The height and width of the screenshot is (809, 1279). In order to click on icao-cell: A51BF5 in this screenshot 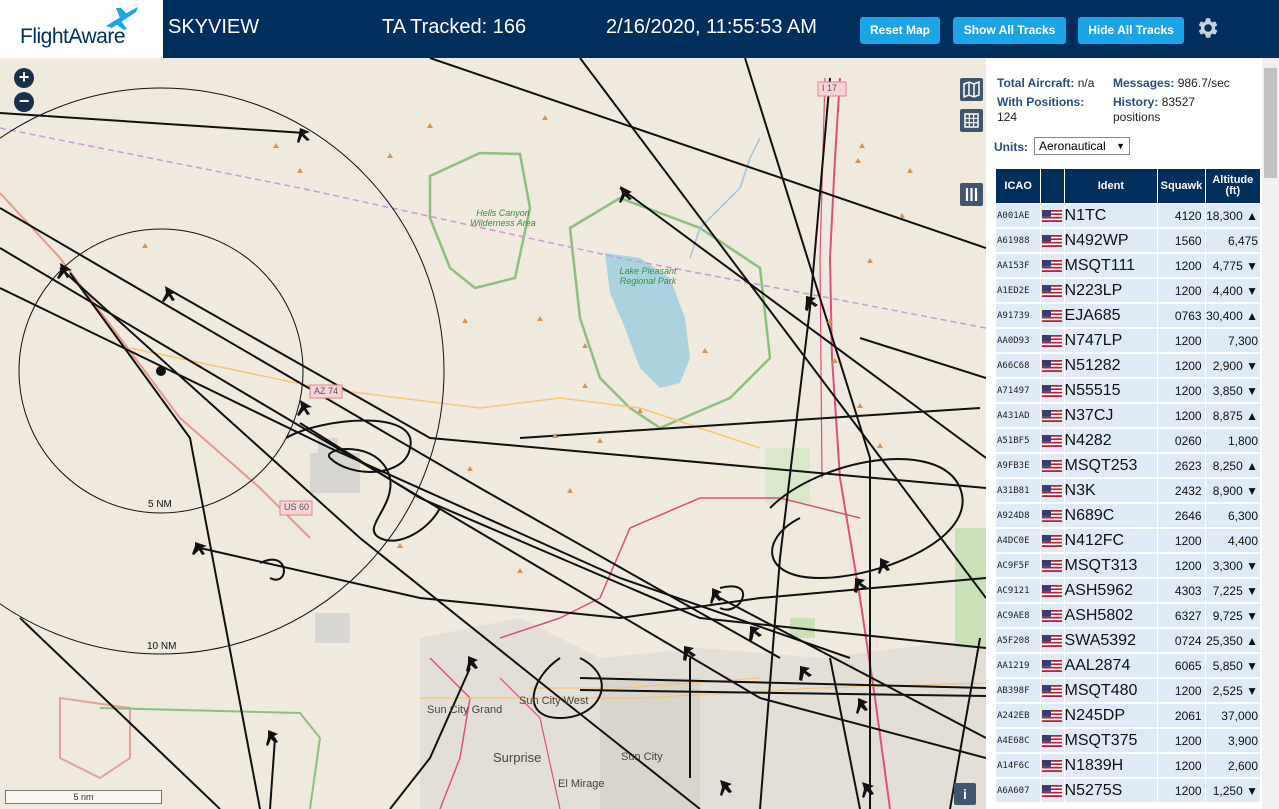, I will do `click(1018, 440)`.